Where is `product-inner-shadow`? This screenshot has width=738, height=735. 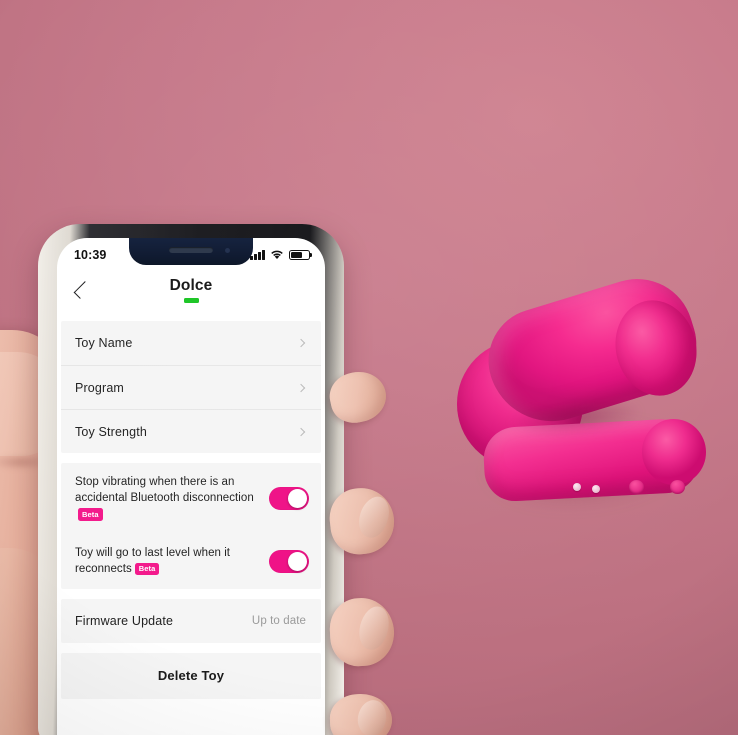 product-inner-shadow is located at coordinates (585, 420).